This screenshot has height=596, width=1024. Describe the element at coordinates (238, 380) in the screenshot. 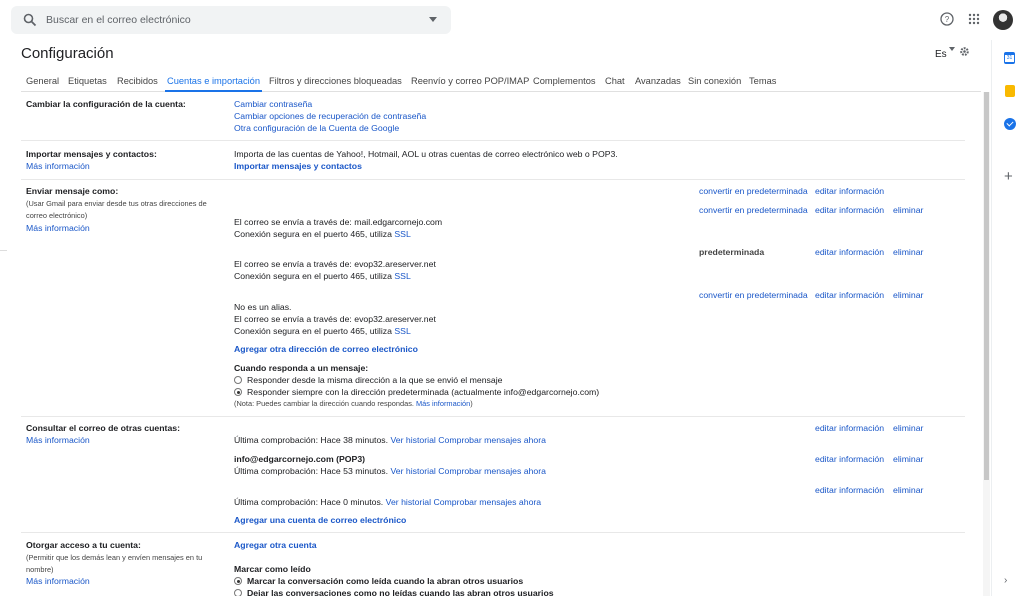

I see `reply-same-address-radio` at that location.